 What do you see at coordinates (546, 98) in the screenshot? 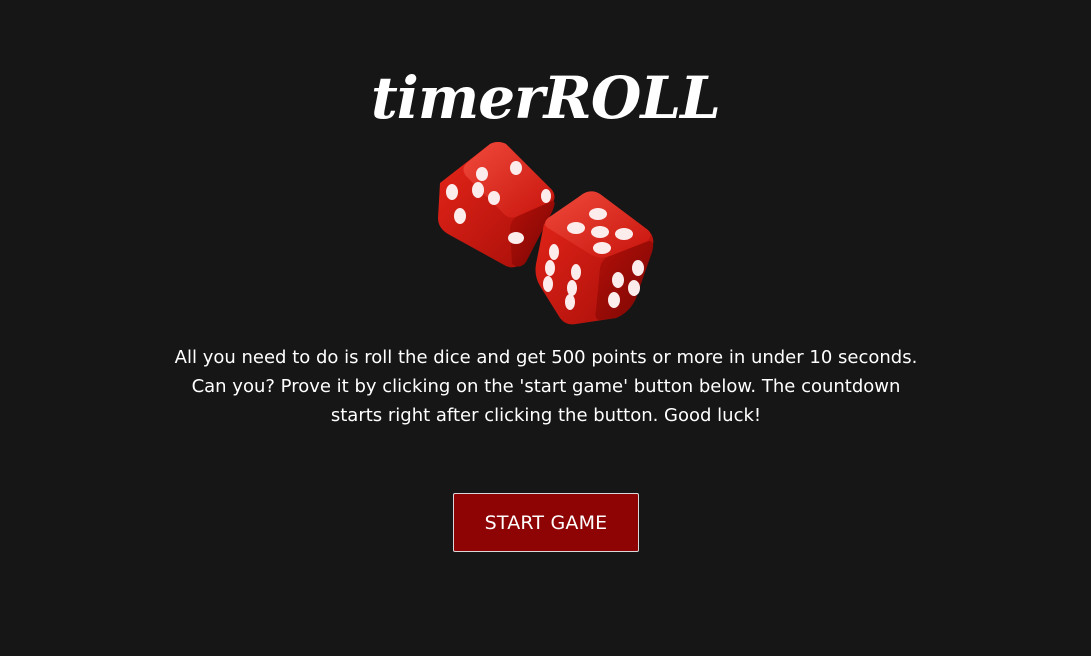
I see `app-logo: timerROLL` at bounding box center [546, 98].